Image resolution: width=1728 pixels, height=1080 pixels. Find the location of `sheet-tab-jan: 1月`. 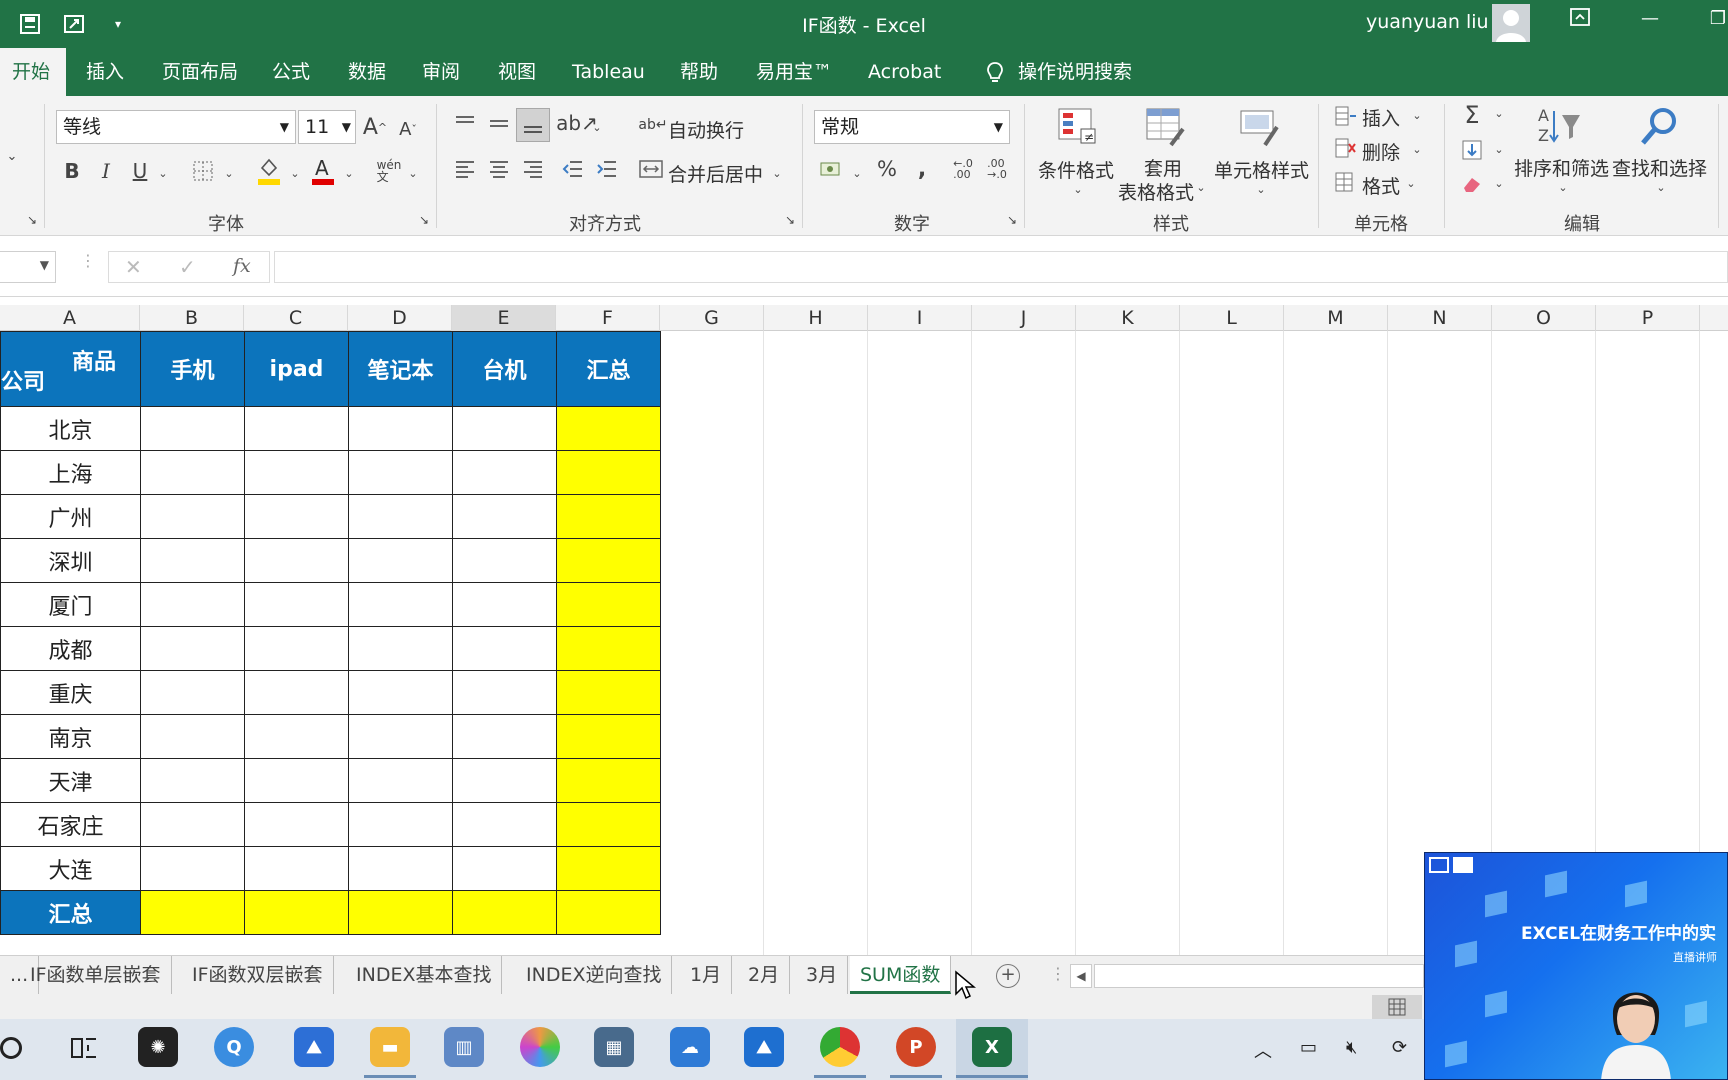

sheet-tab-jan: 1月 is located at coordinates (706, 975).